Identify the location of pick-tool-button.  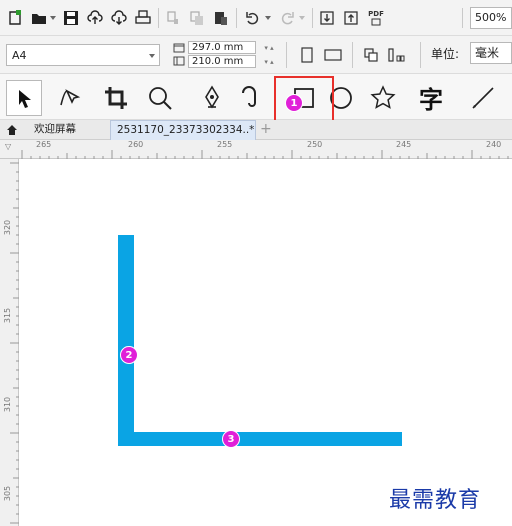
(24, 98).